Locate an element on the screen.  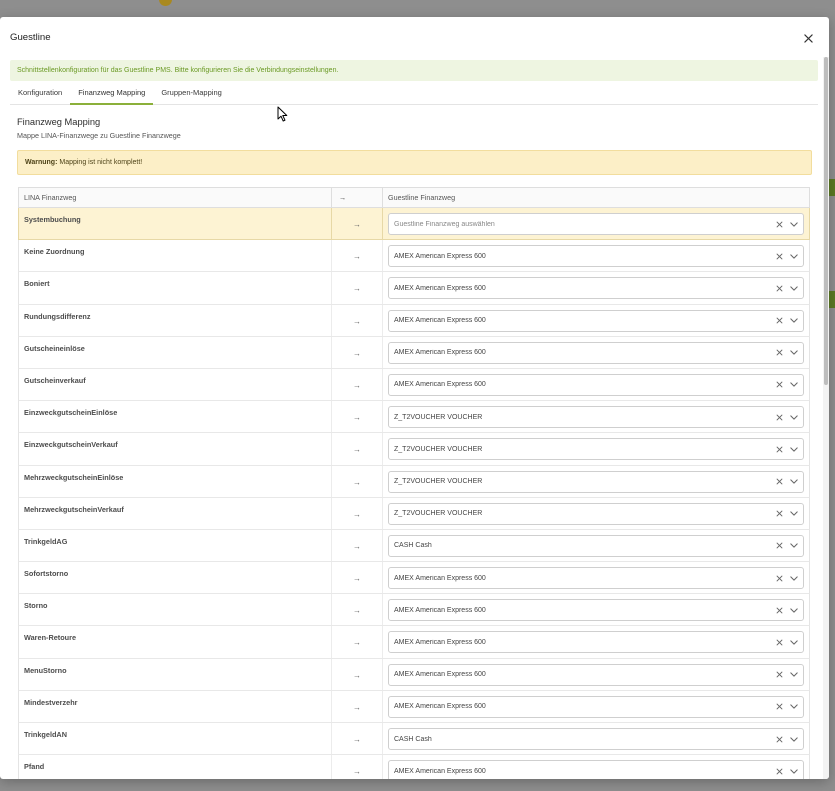
guestline-finanzweg-cell: Guestline Finanzweg auswählen is located at coordinates (596, 223).